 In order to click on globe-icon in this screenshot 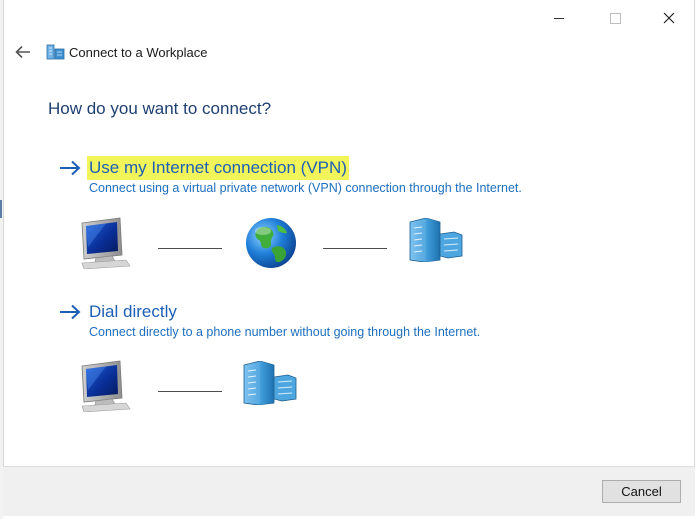, I will do `click(271, 243)`.